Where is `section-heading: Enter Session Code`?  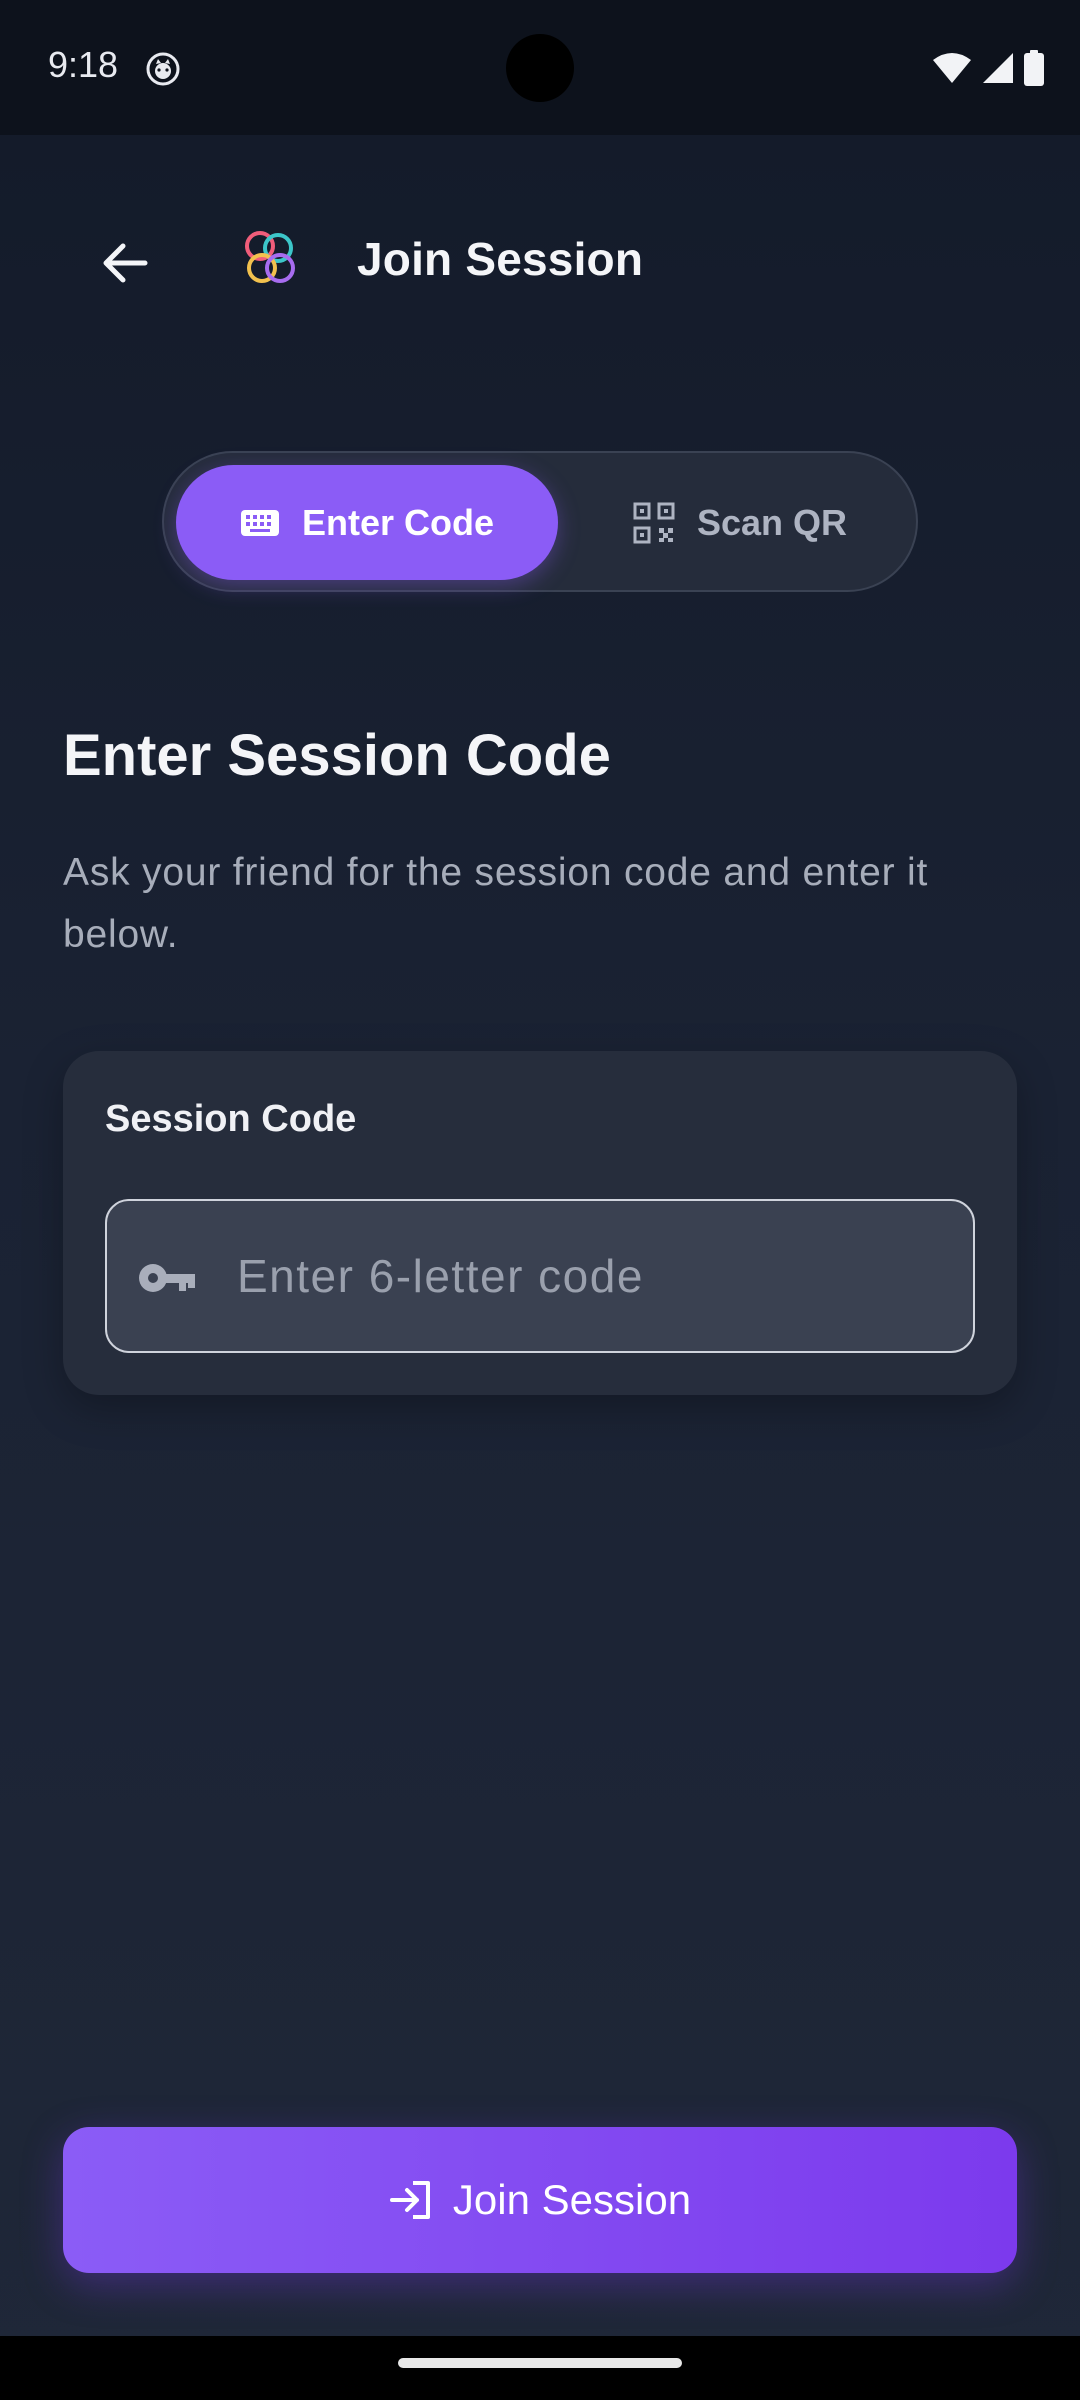
section-heading: Enter Session Code is located at coordinates (337, 755).